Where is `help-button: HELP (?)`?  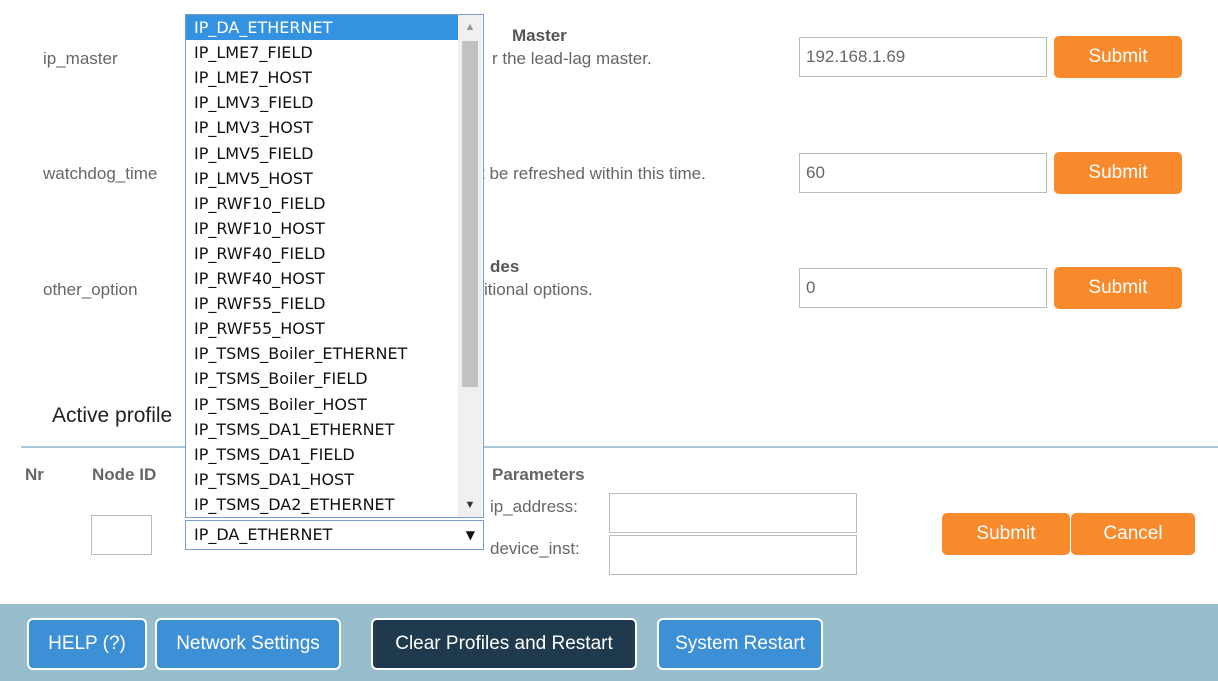
help-button: HELP (?) is located at coordinates (87, 644).